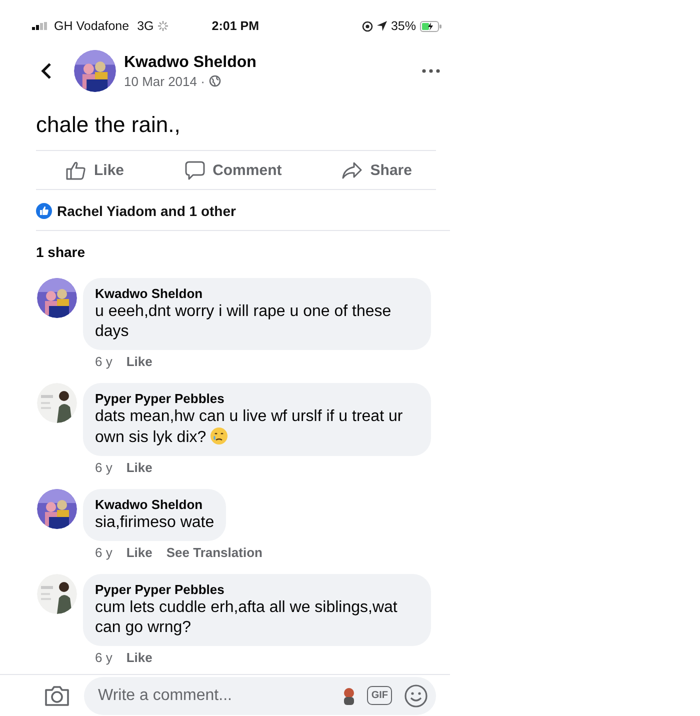 The width and height of the screenshot is (700, 716). Describe the element at coordinates (44, 211) in the screenshot. I see `like-reaction-icon` at that location.